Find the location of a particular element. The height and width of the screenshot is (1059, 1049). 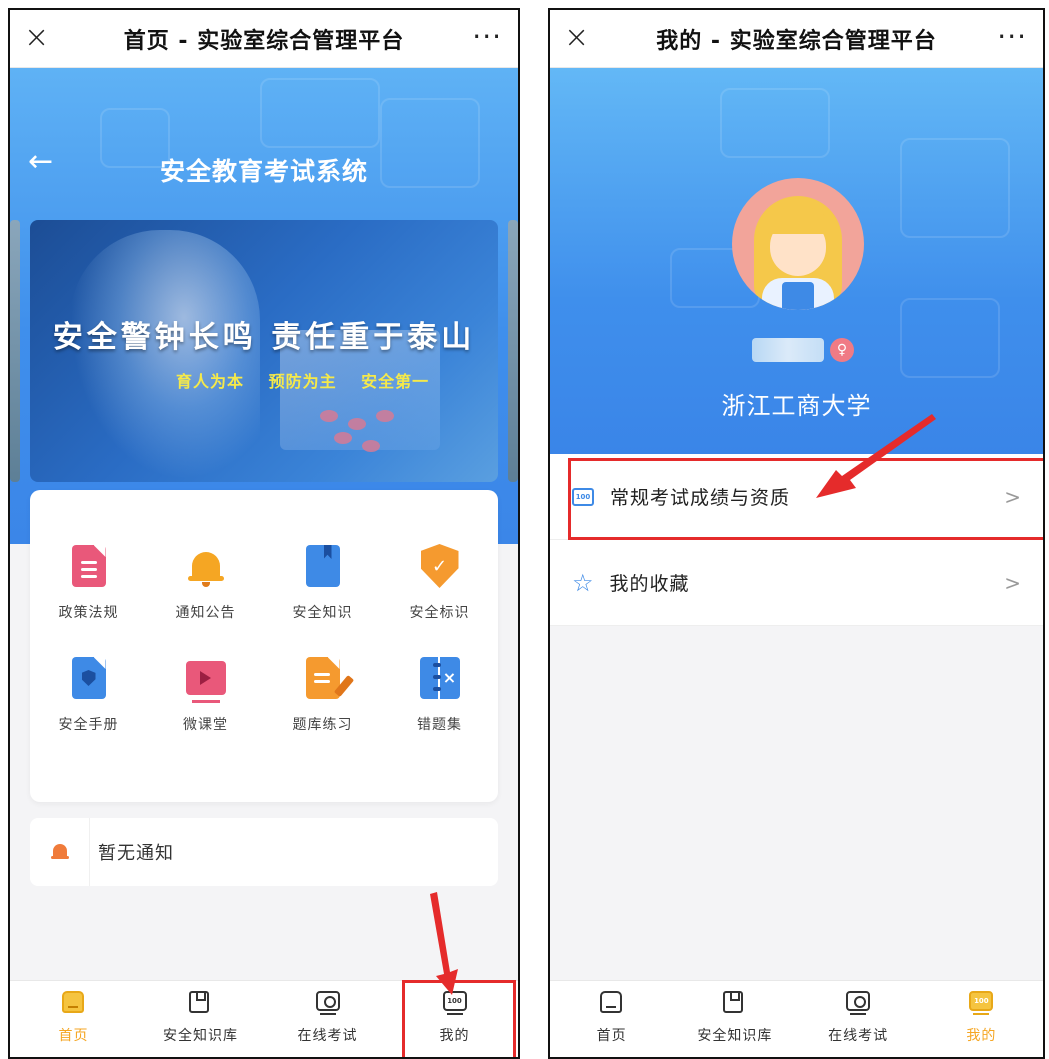

list-item-label: 我的收藏 is located at coordinates (649, 584).